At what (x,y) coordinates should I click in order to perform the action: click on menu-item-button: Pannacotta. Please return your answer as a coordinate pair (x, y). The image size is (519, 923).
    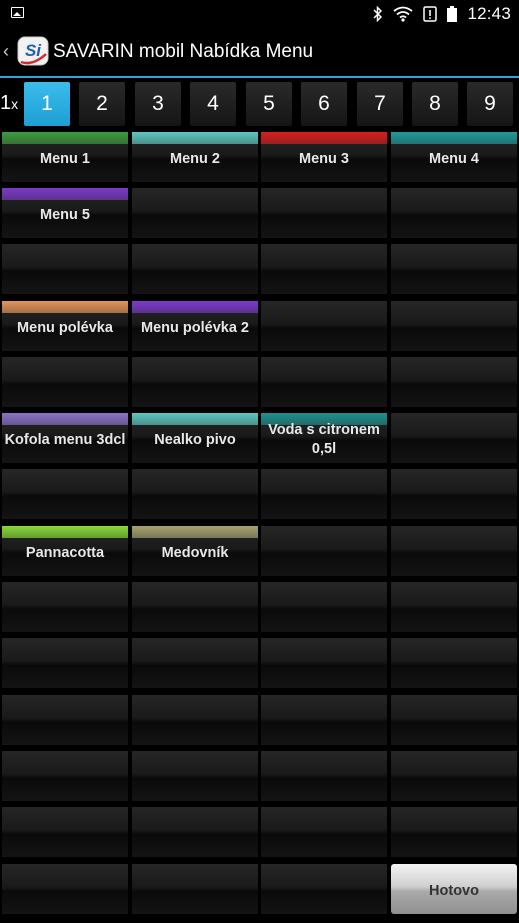
    Looking at the image, I should click on (65, 551).